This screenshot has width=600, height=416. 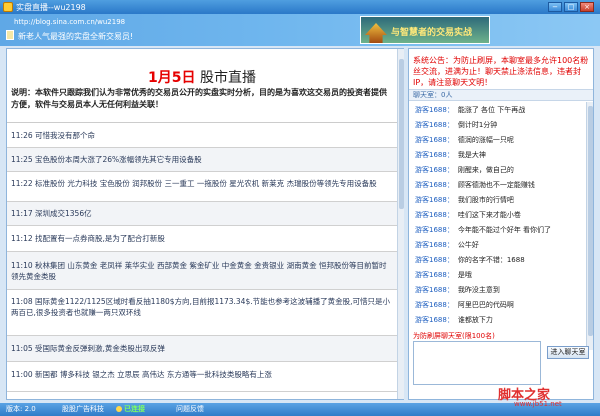 I want to click on chat-scrollbar, so click(x=589, y=226).